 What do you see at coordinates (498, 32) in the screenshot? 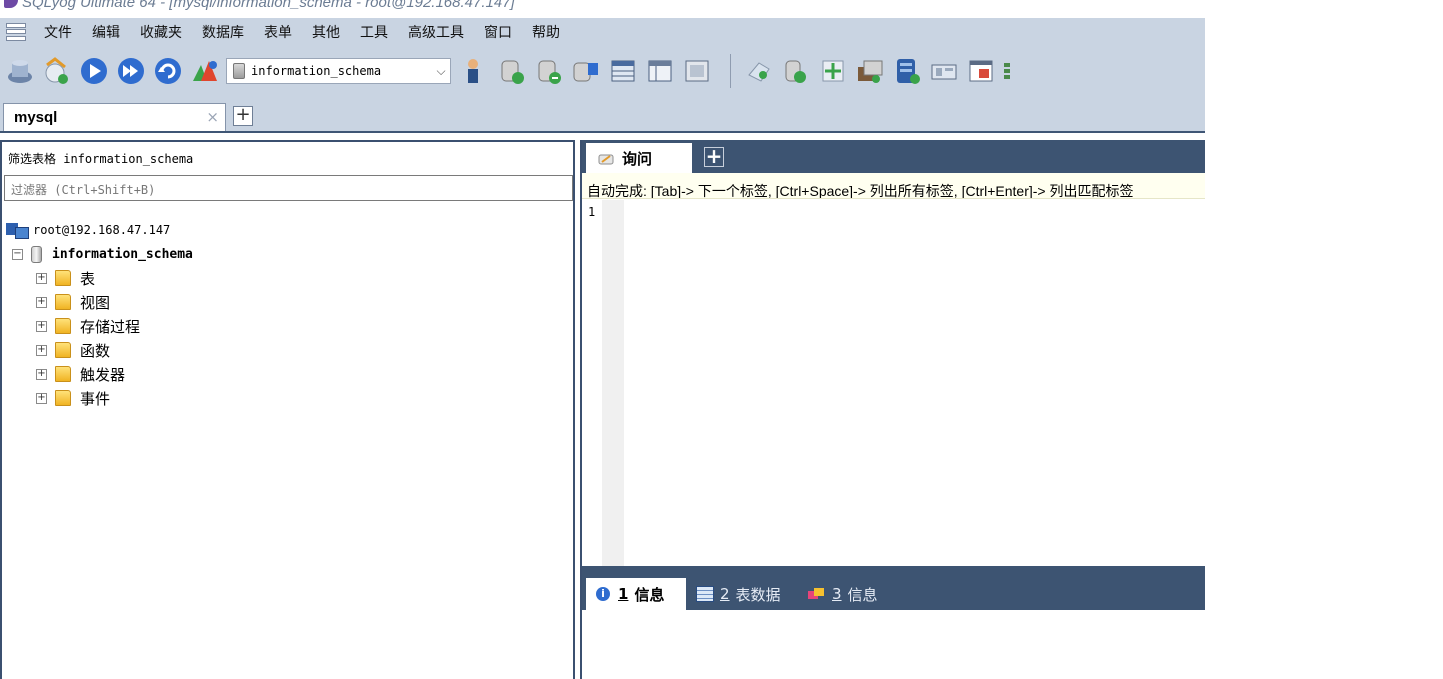
I see `menu-window: 窗口` at bounding box center [498, 32].